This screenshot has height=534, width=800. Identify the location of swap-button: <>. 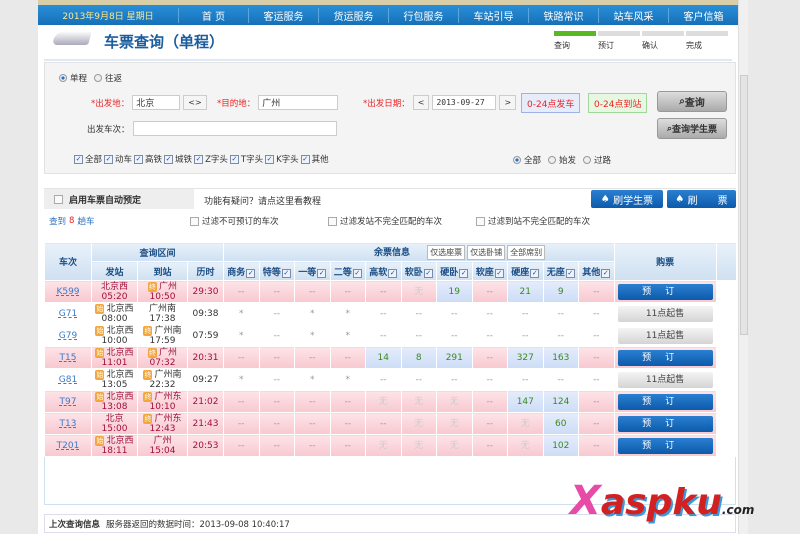
(195, 102).